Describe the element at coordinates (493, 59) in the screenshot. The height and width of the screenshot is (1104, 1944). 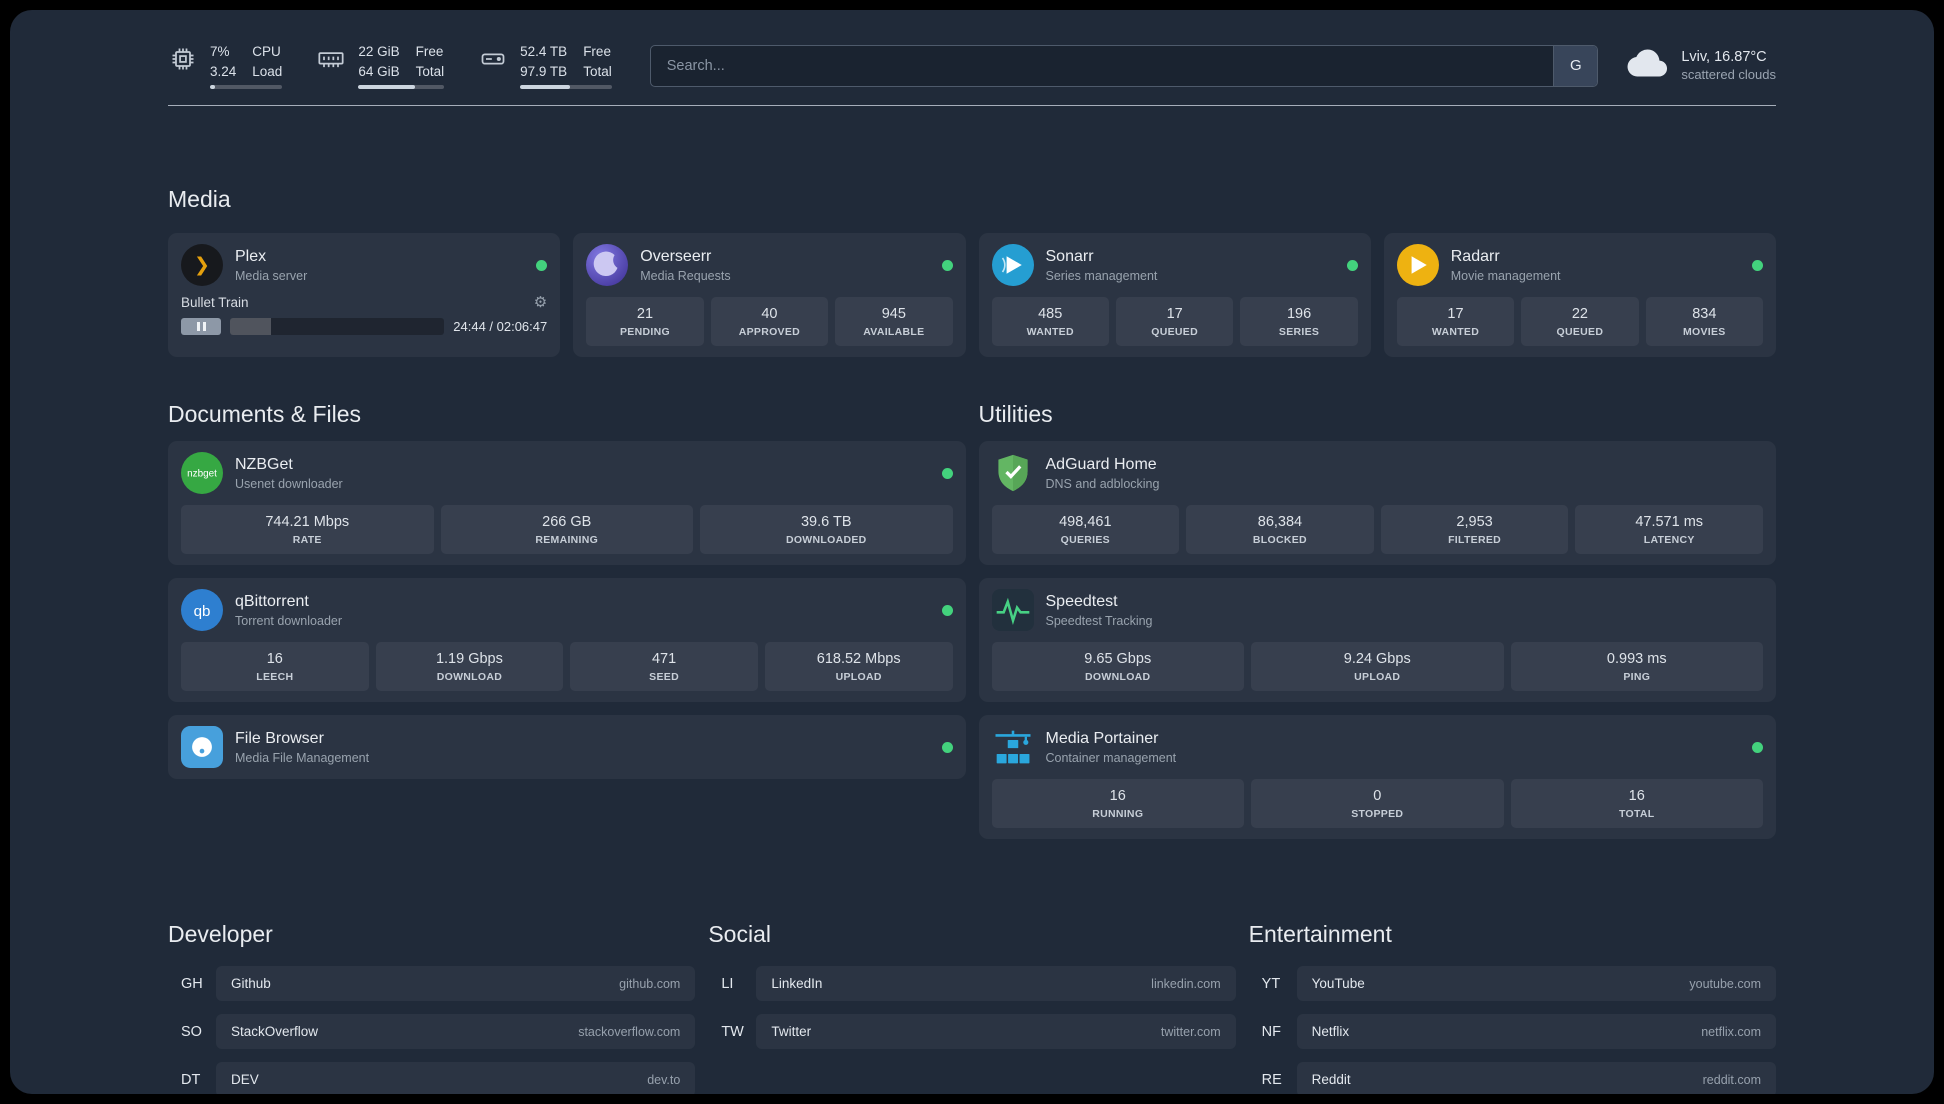
I see `disk-icon` at that location.